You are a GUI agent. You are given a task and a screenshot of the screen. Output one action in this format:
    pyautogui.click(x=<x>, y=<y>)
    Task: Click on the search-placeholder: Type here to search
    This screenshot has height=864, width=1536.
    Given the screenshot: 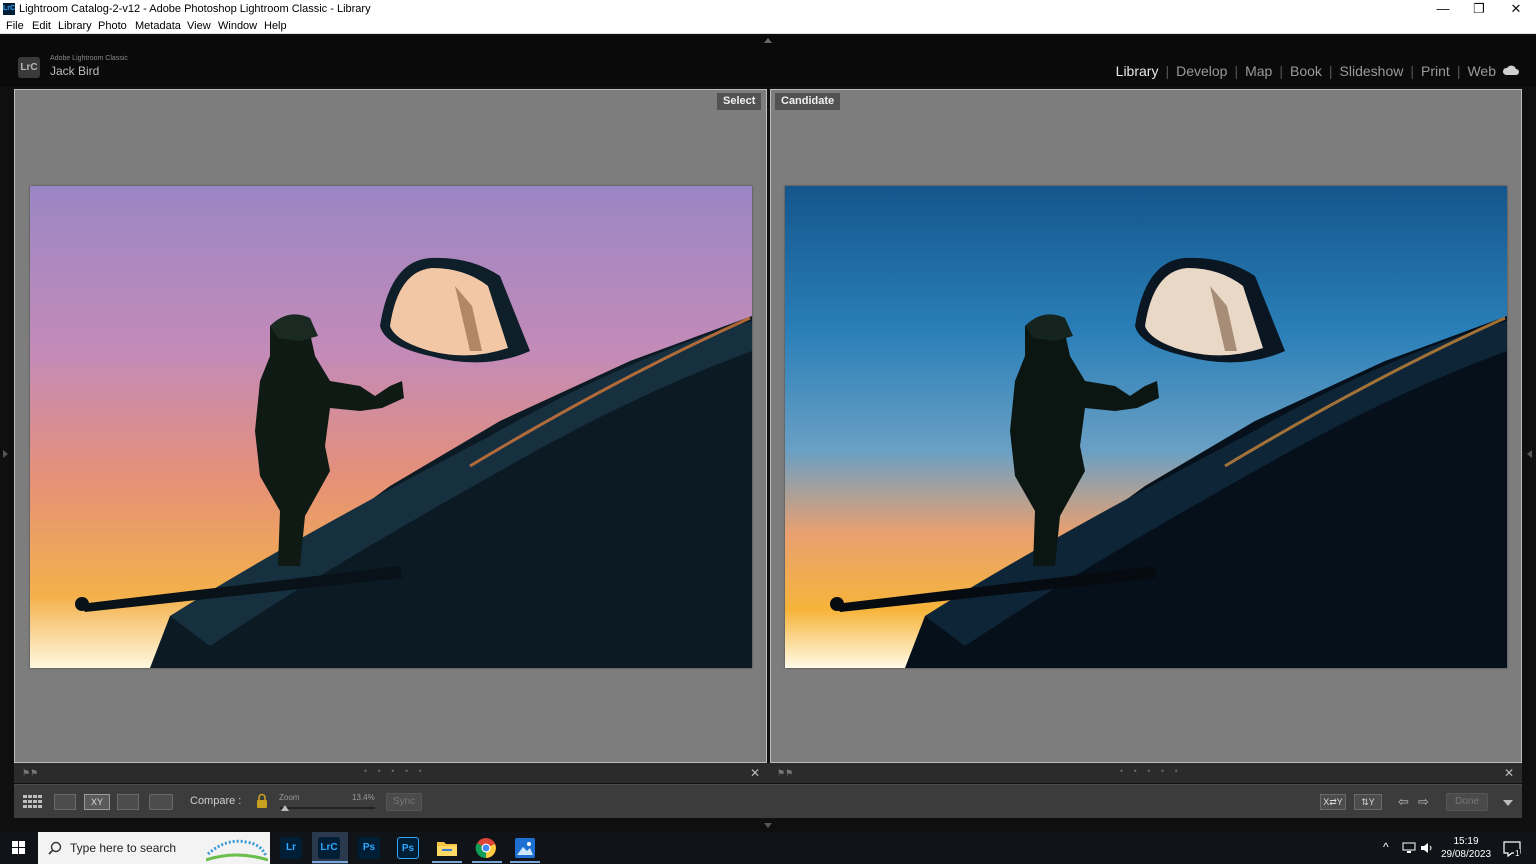 What is the action you would take?
    pyautogui.click(x=123, y=848)
    